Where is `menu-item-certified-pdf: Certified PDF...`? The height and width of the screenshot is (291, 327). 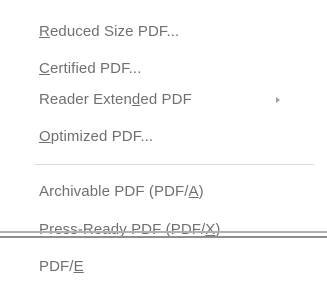 menu-item-certified-pdf: Certified PDF... is located at coordinates (90, 69).